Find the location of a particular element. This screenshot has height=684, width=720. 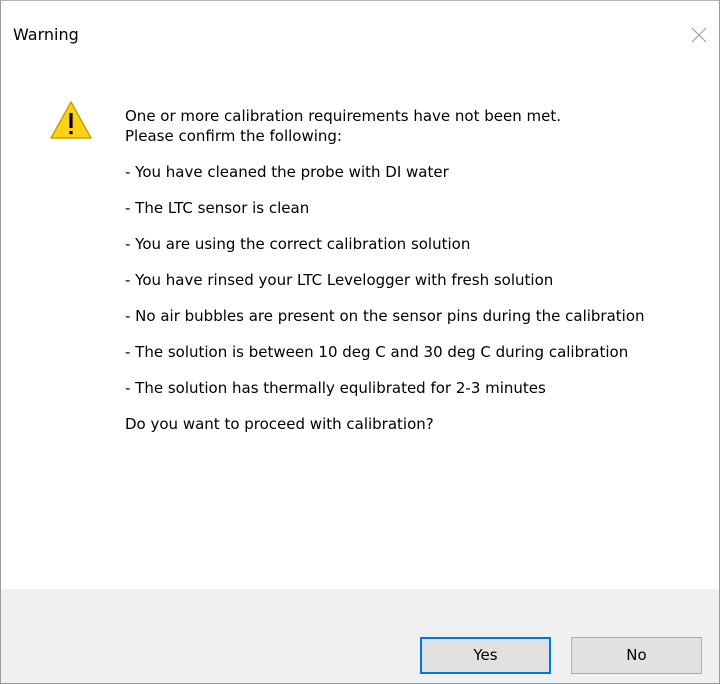

close-button is located at coordinates (699, 35).